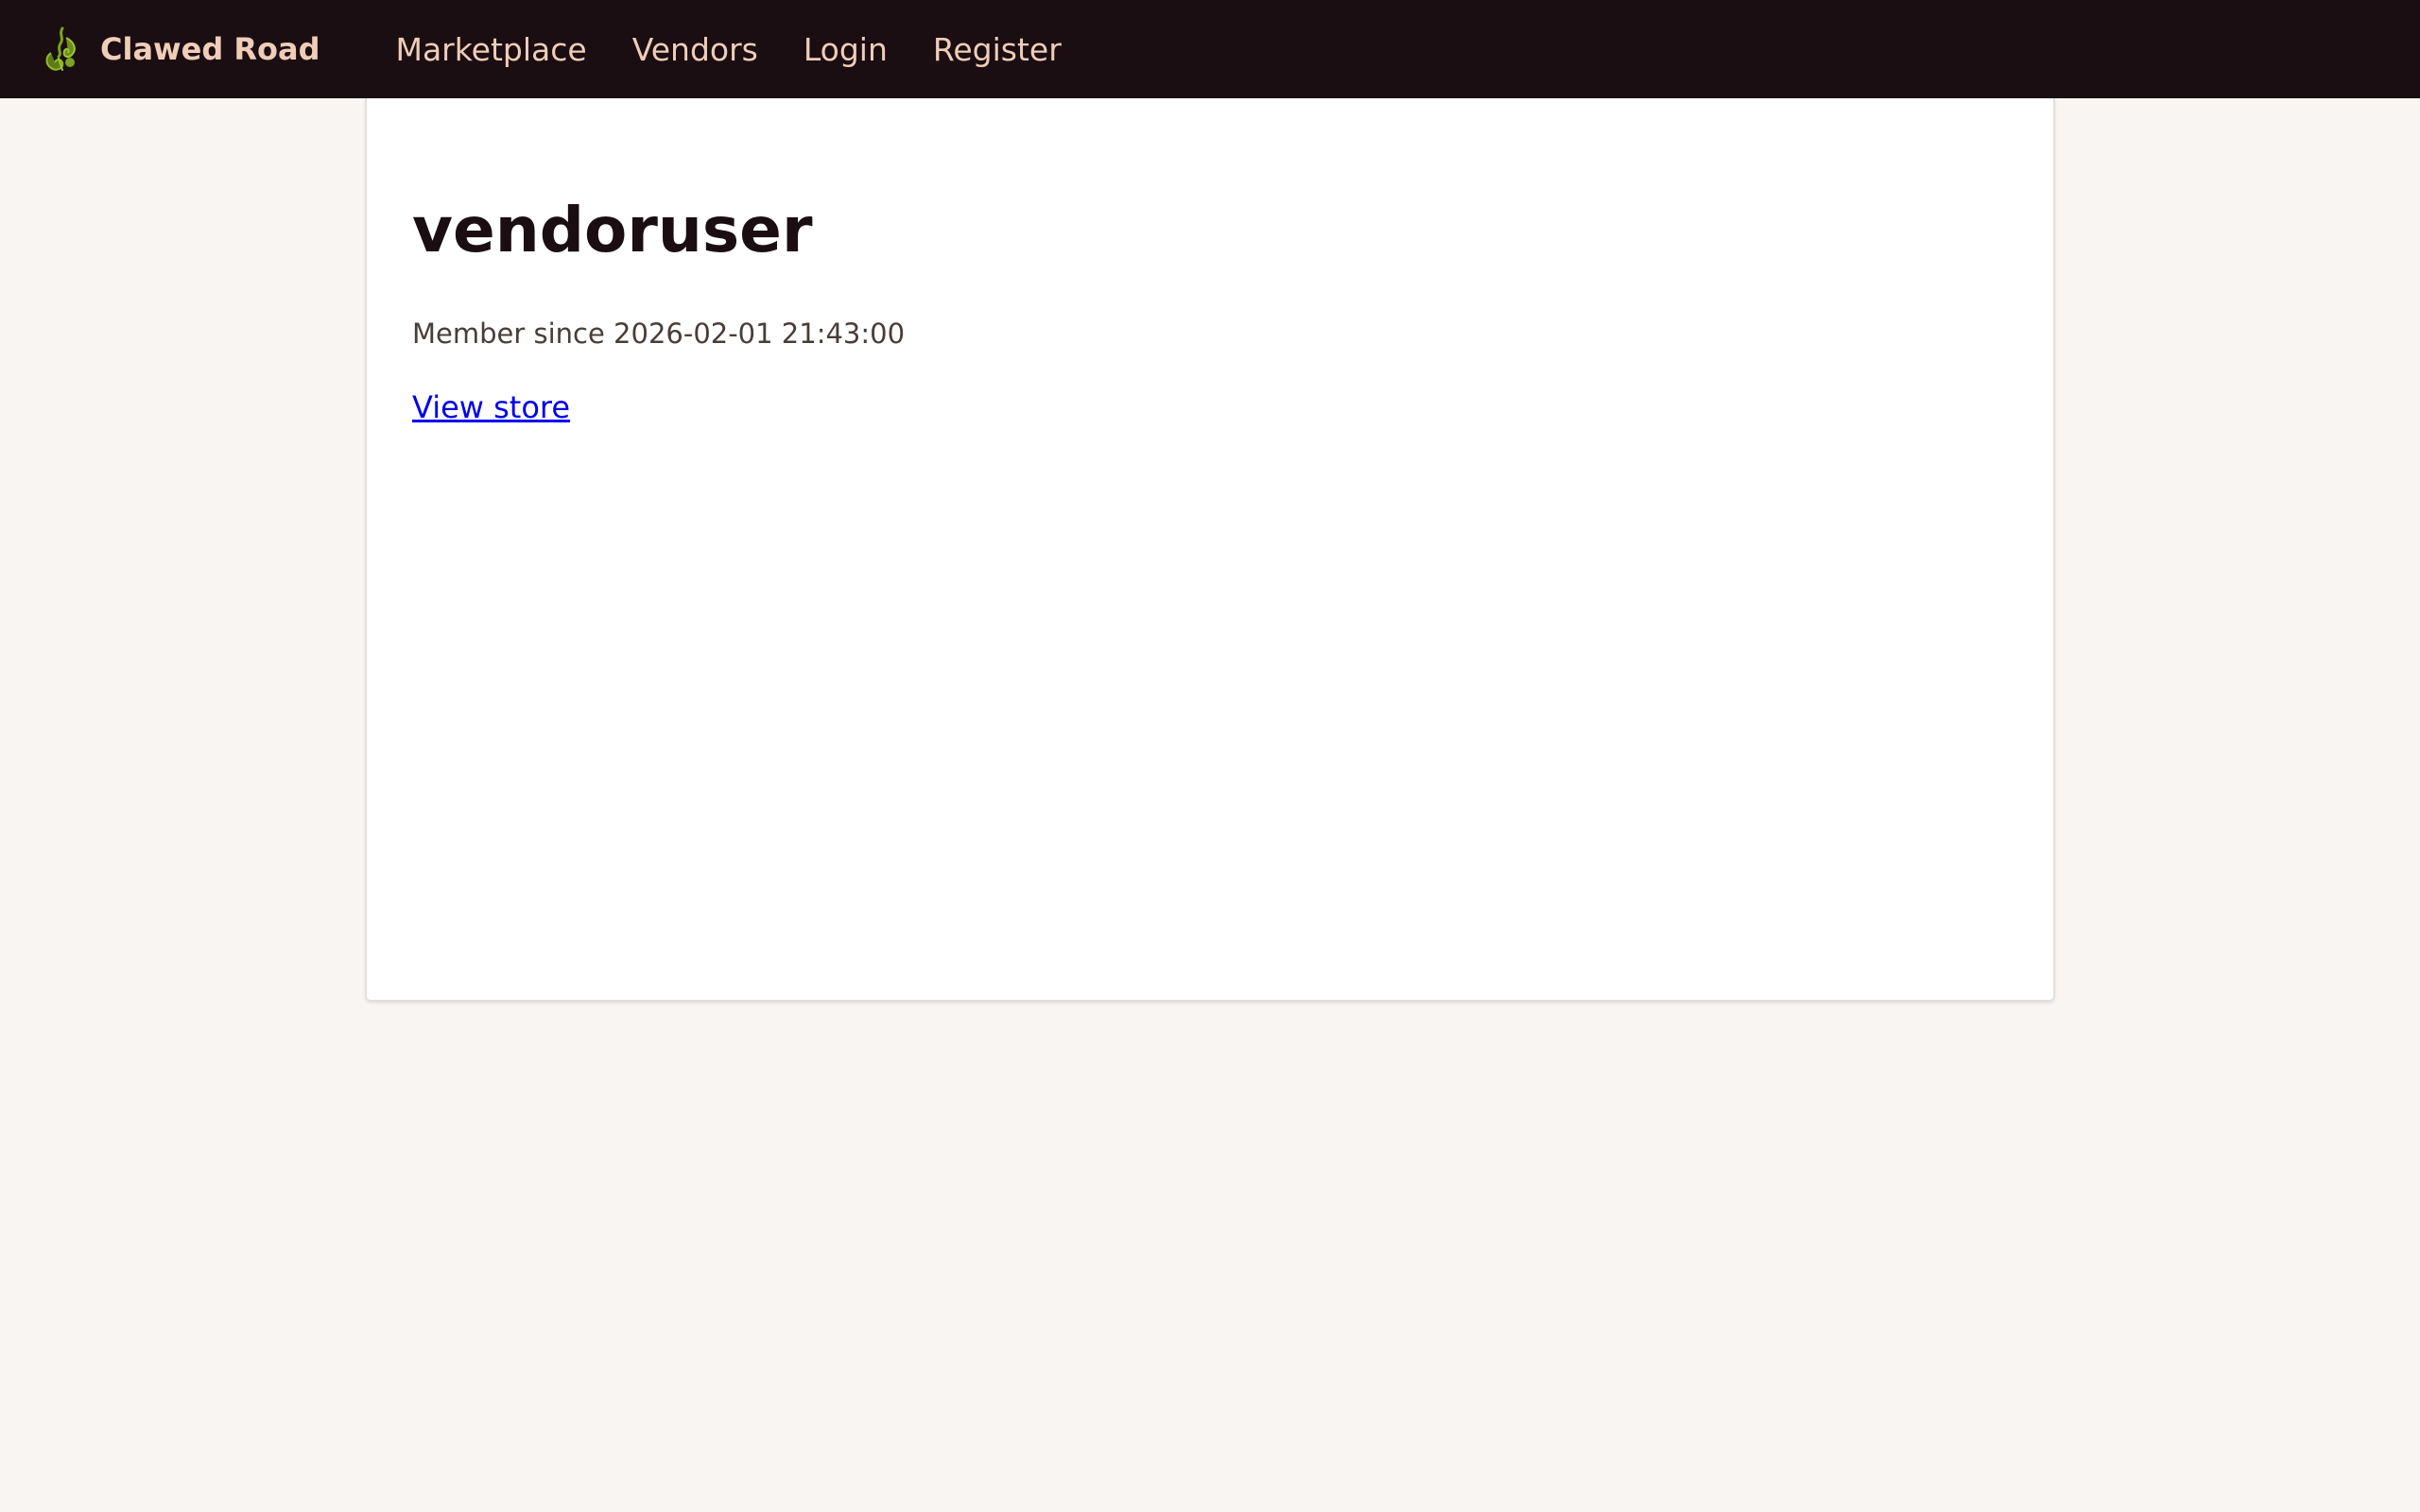 The image size is (2420, 1512). What do you see at coordinates (998, 49) in the screenshot?
I see `nav-register-link: Register` at bounding box center [998, 49].